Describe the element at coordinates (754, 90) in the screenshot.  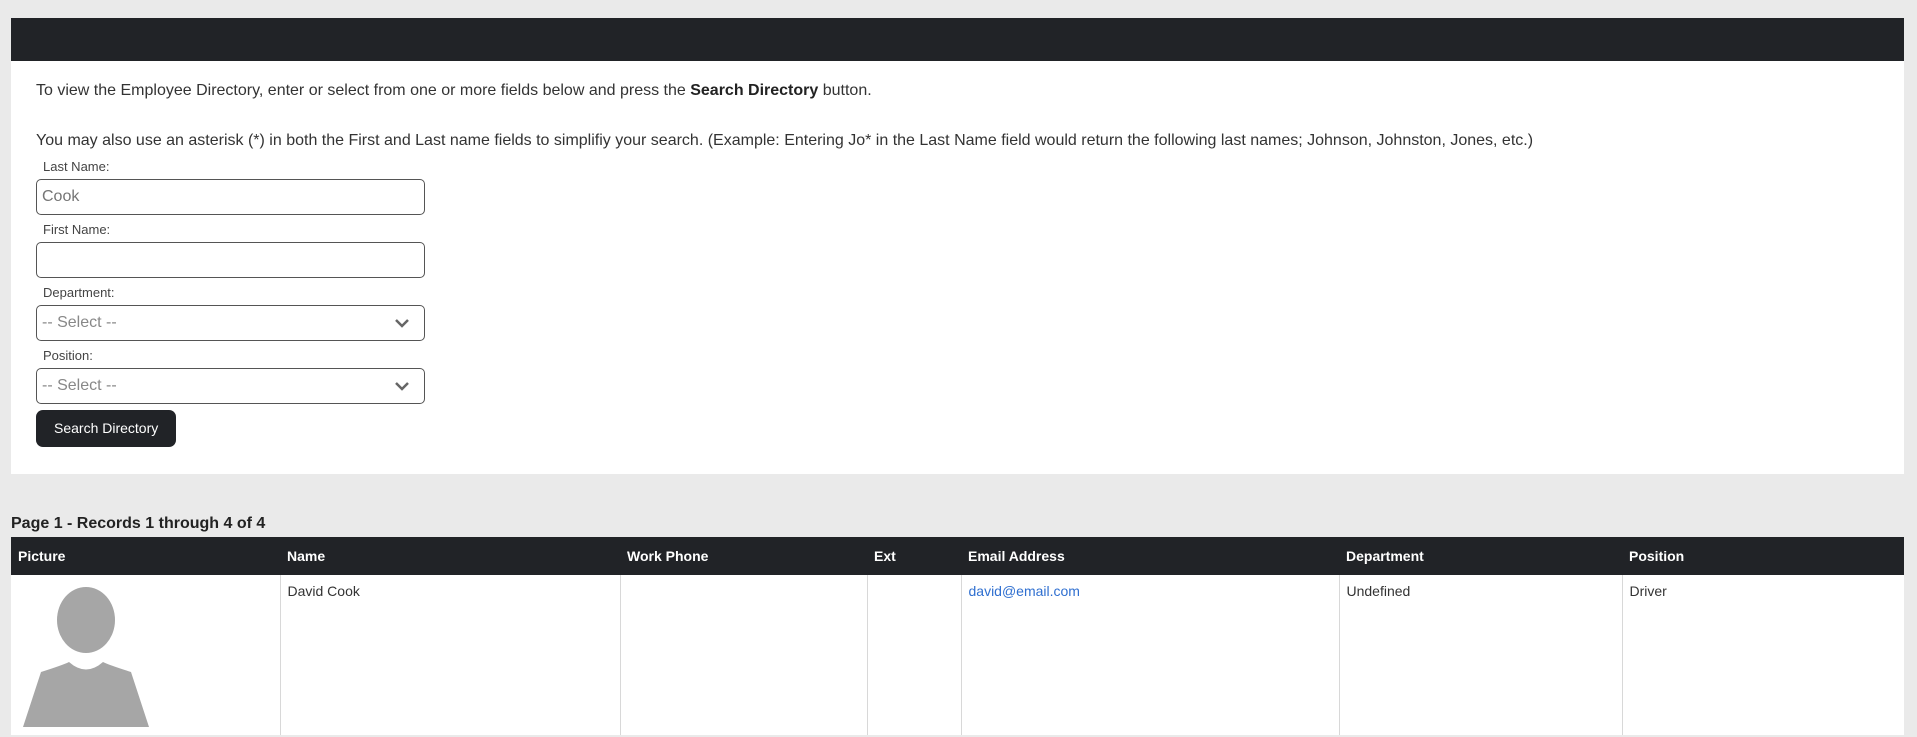
I see `intro-bold-button-name: Search Directory` at that location.